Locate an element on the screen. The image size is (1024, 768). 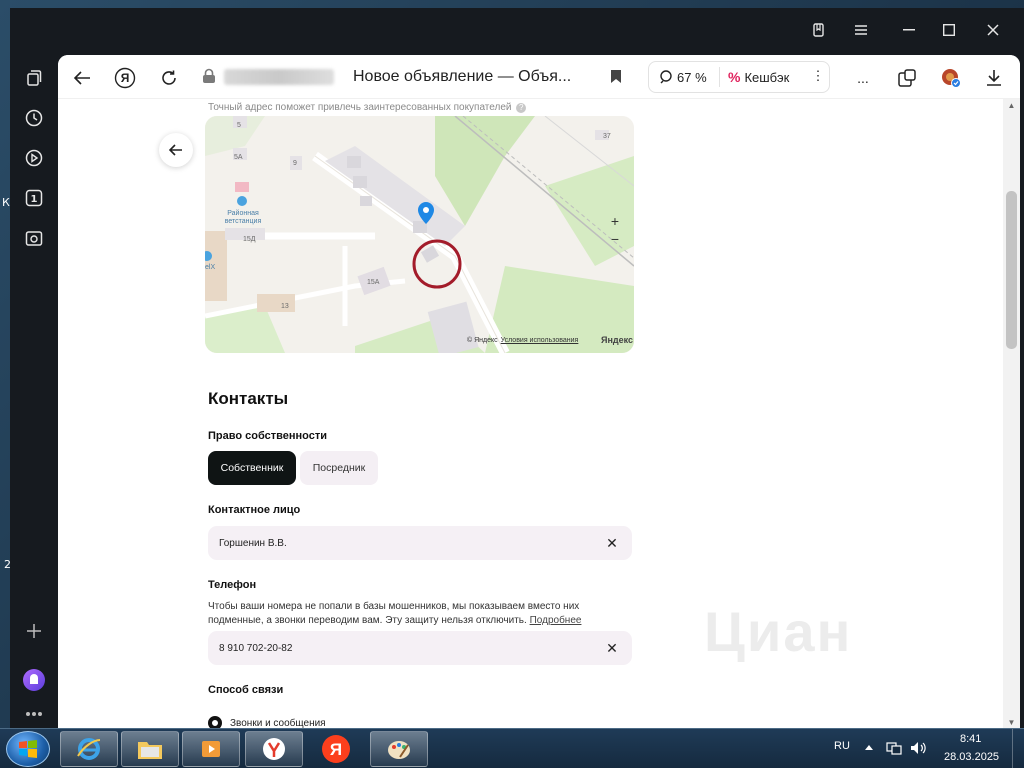
tray-network-icon is located at coordinates (894, 749).